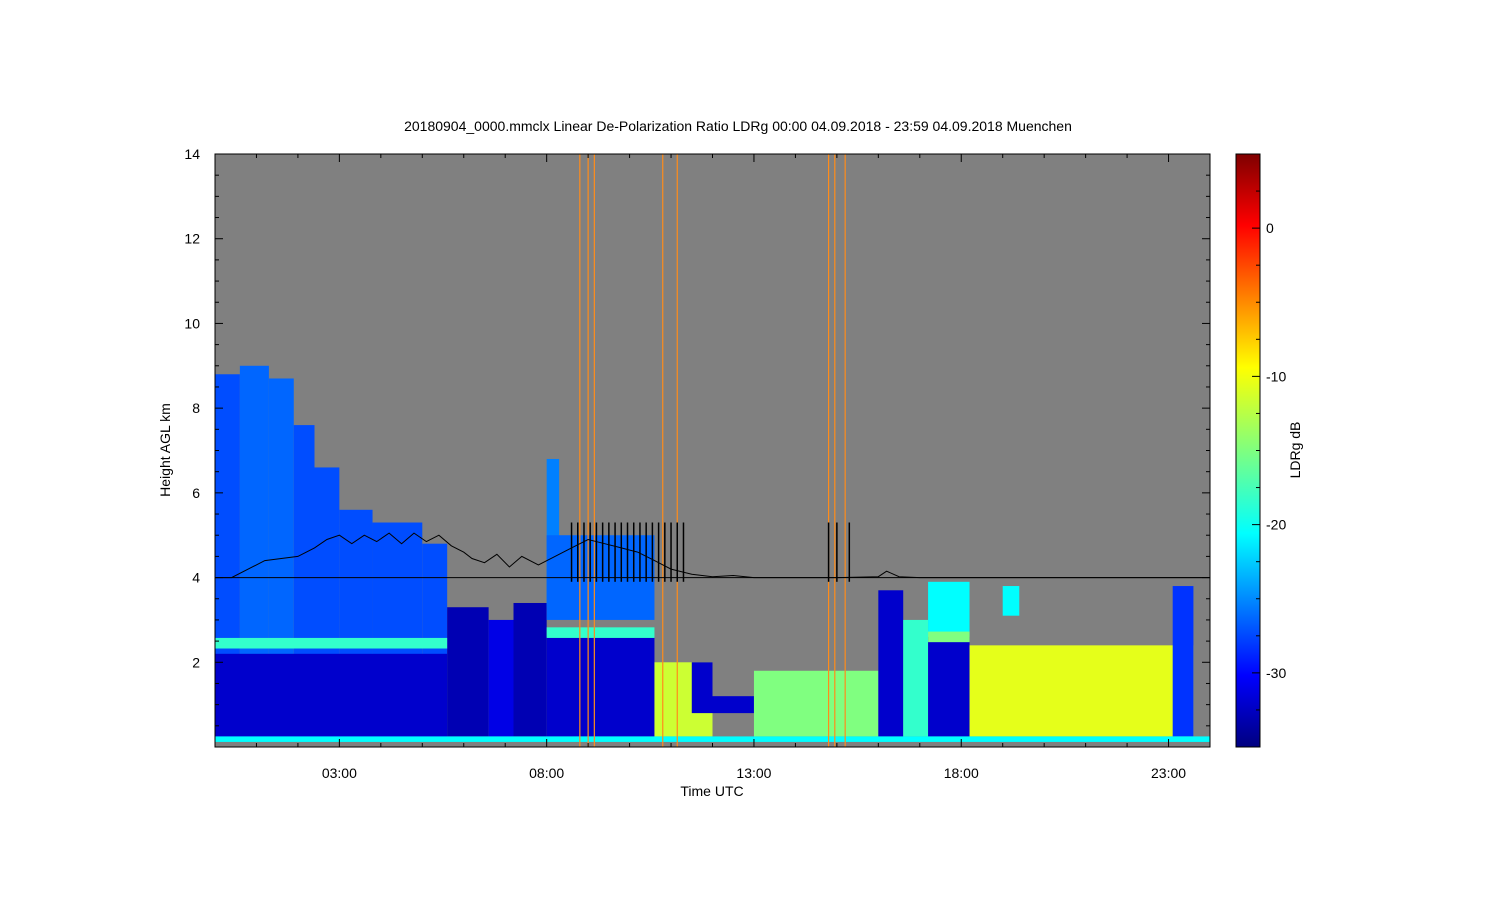 The height and width of the screenshot is (900, 1500). I want to click on colorbar-tick-label: -10, so click(1276, 376).